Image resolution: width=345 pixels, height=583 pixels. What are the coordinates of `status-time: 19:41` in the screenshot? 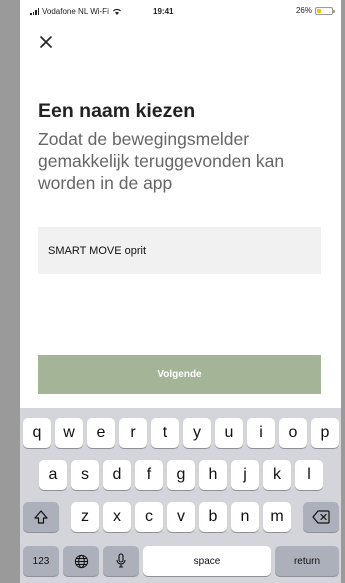 It's located at (163, 11).